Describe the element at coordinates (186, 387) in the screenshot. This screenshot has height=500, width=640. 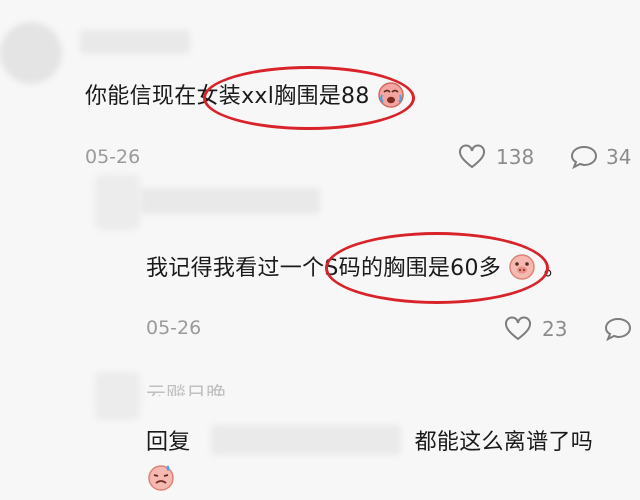
I see `username-partial: 云飚日晚` at that location.